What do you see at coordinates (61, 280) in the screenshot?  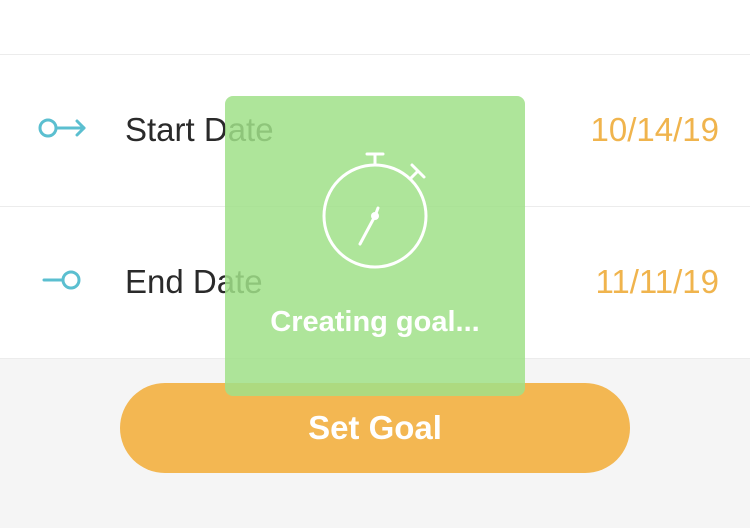 I see `end-marker-icon` at bounding box center [61, 280].